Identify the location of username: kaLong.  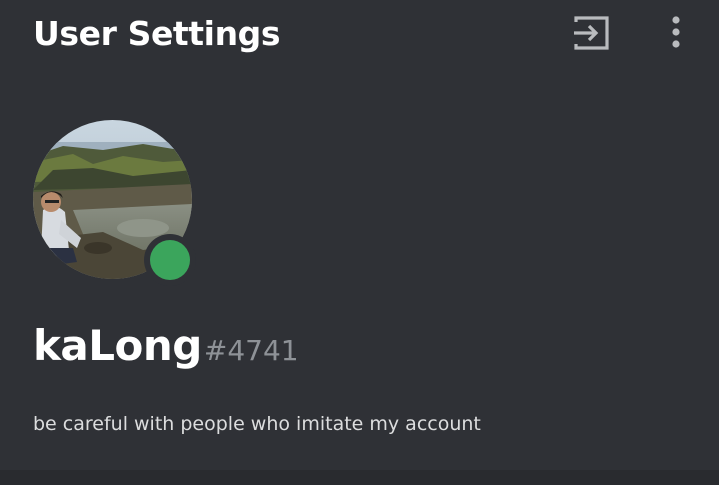
(117, 345).